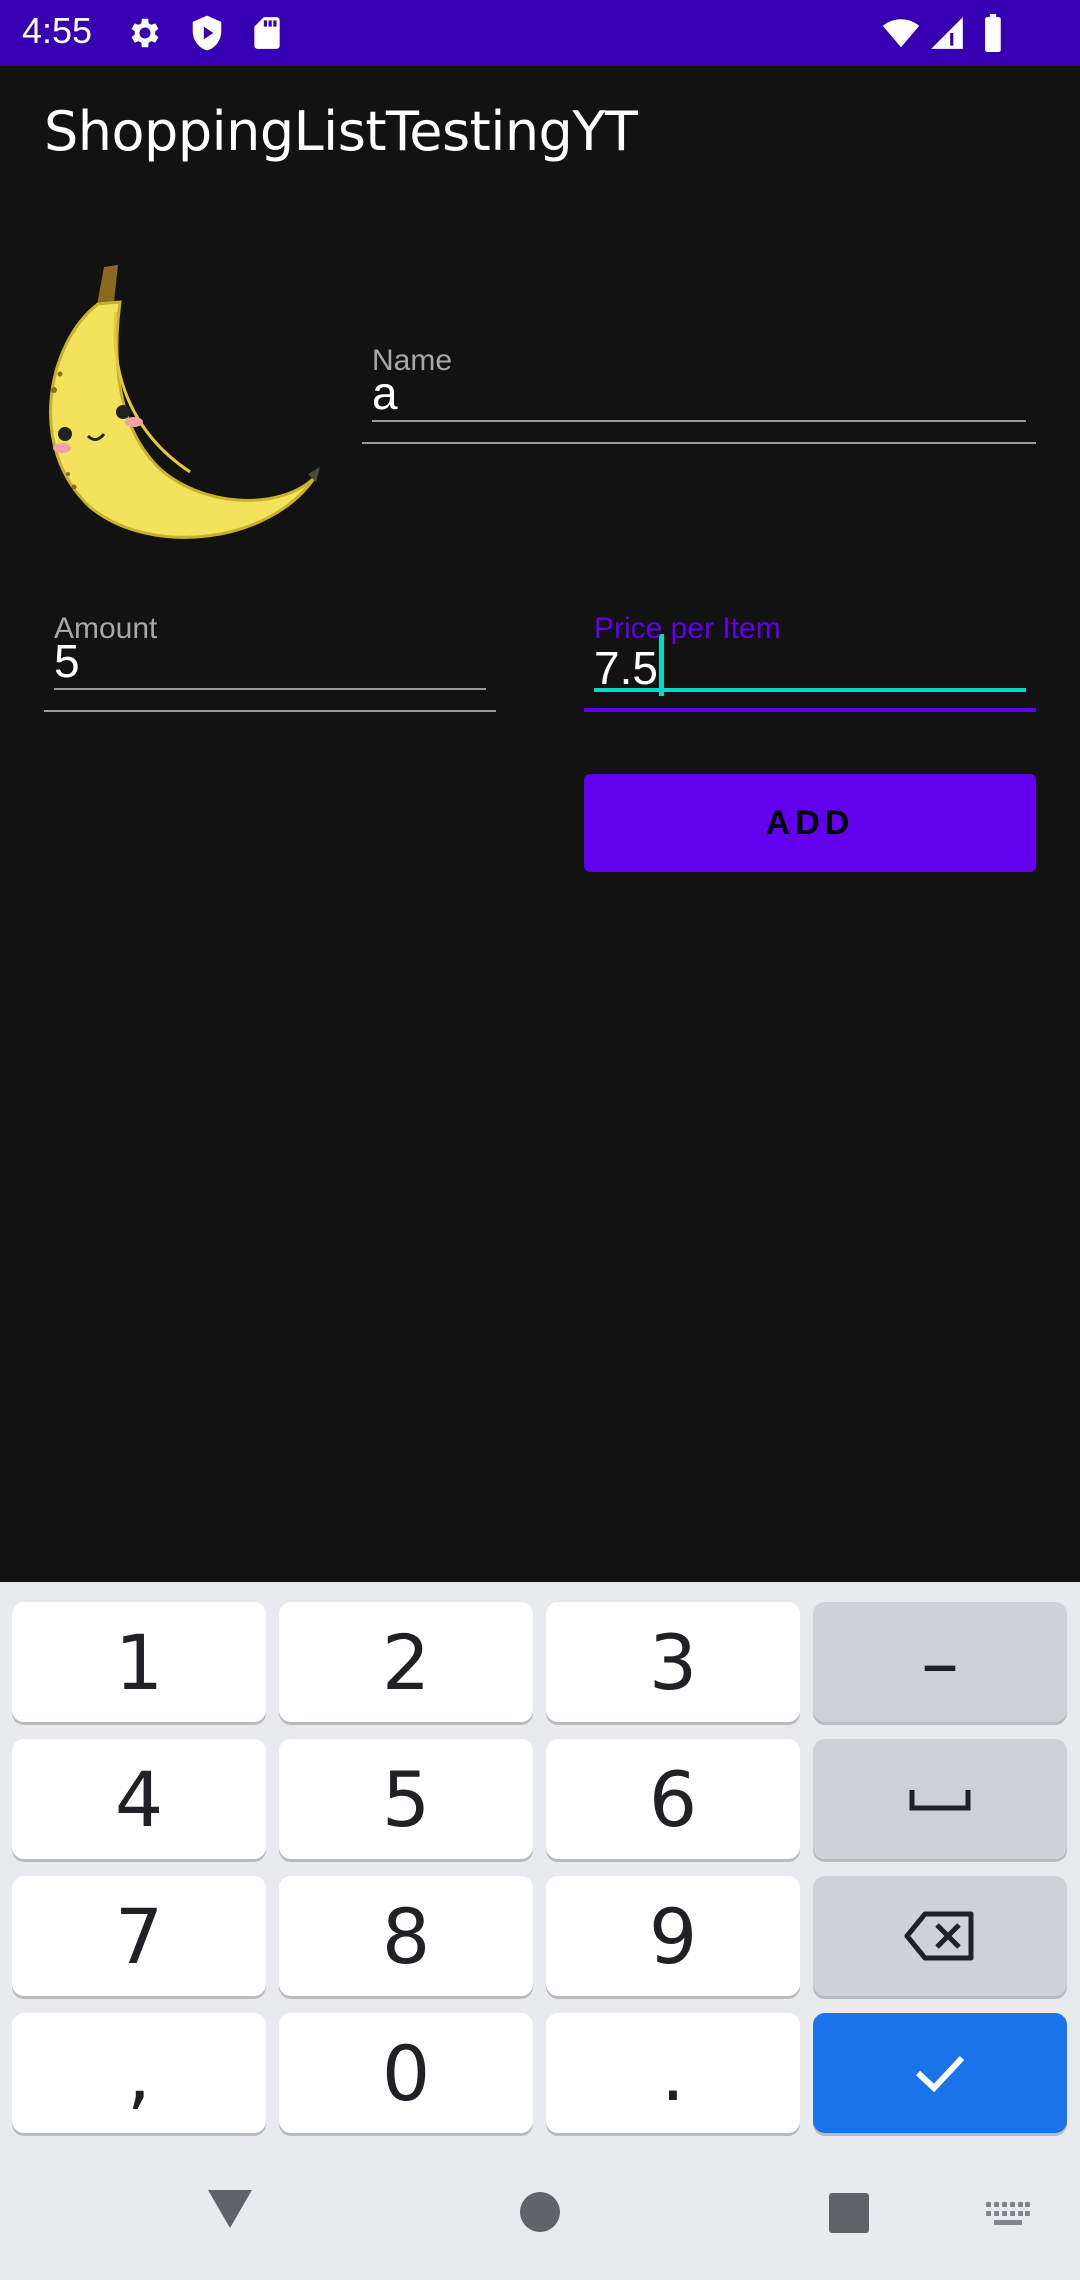  Describe the element at coordinates (810, 690) in the screenshot. I see `price-underline` at that location.